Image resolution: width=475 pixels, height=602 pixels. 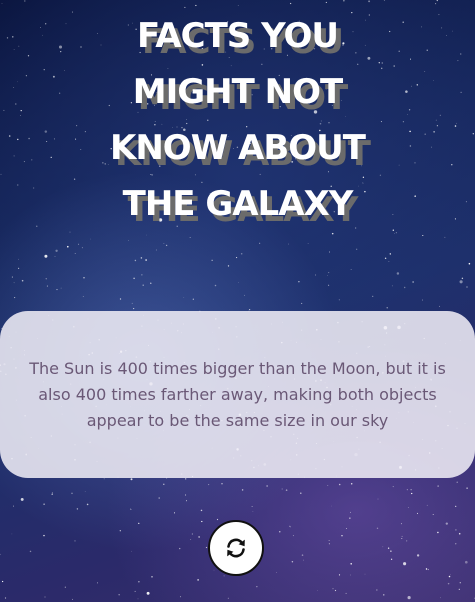 I want to click on title-line: KNOW ABOUT, so click(x=238, y=148).